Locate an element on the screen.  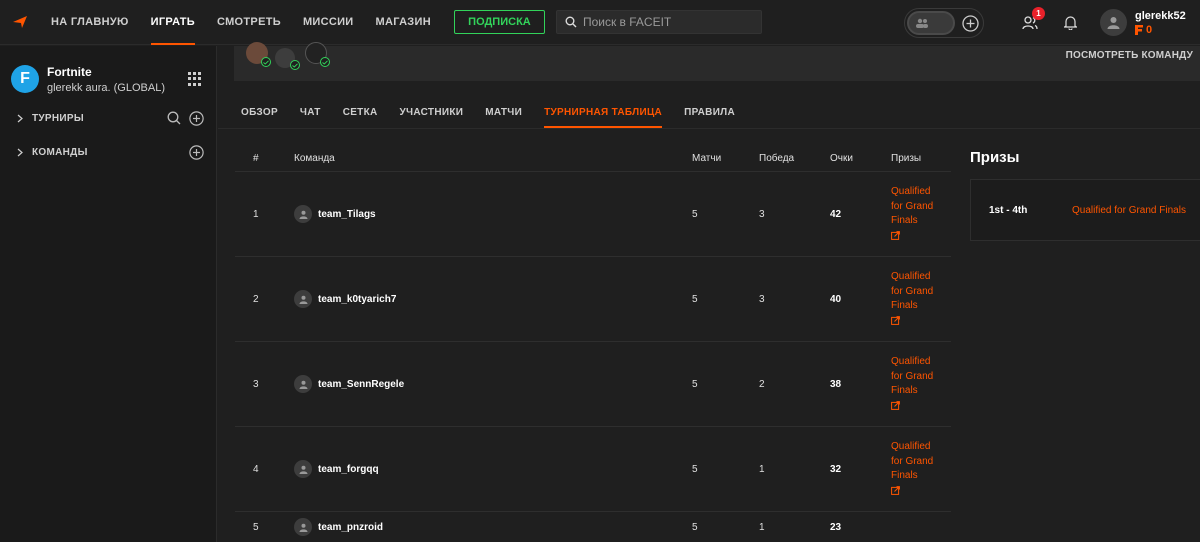
prize-value: Qualified for Grand Finals is located at coordinates (1129, 210).